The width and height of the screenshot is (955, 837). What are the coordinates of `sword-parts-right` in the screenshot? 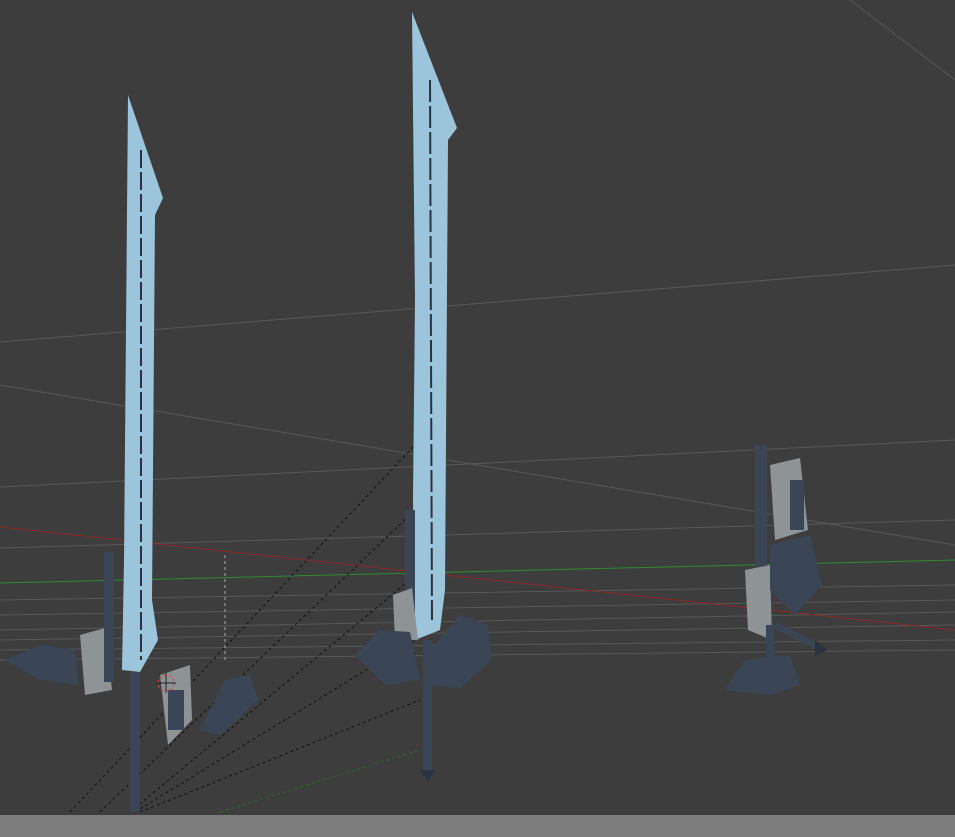 It's located at (776, 570).